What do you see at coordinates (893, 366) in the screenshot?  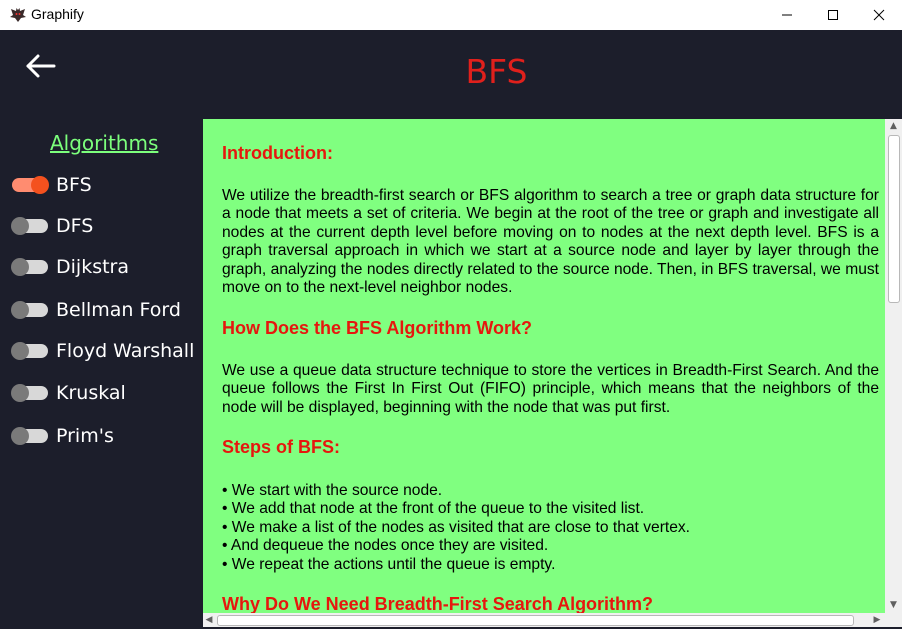 I see `vertical-scrollbar: ▲ ▼` at bounding box center [893, 366].